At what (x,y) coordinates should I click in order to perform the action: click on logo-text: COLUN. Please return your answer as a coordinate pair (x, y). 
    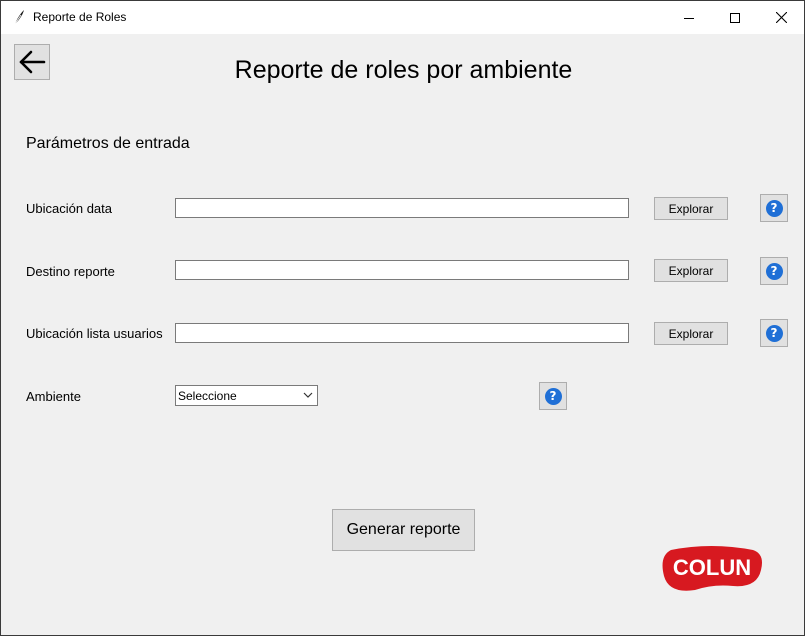
    Looking at the image, I should click on (712, 567).